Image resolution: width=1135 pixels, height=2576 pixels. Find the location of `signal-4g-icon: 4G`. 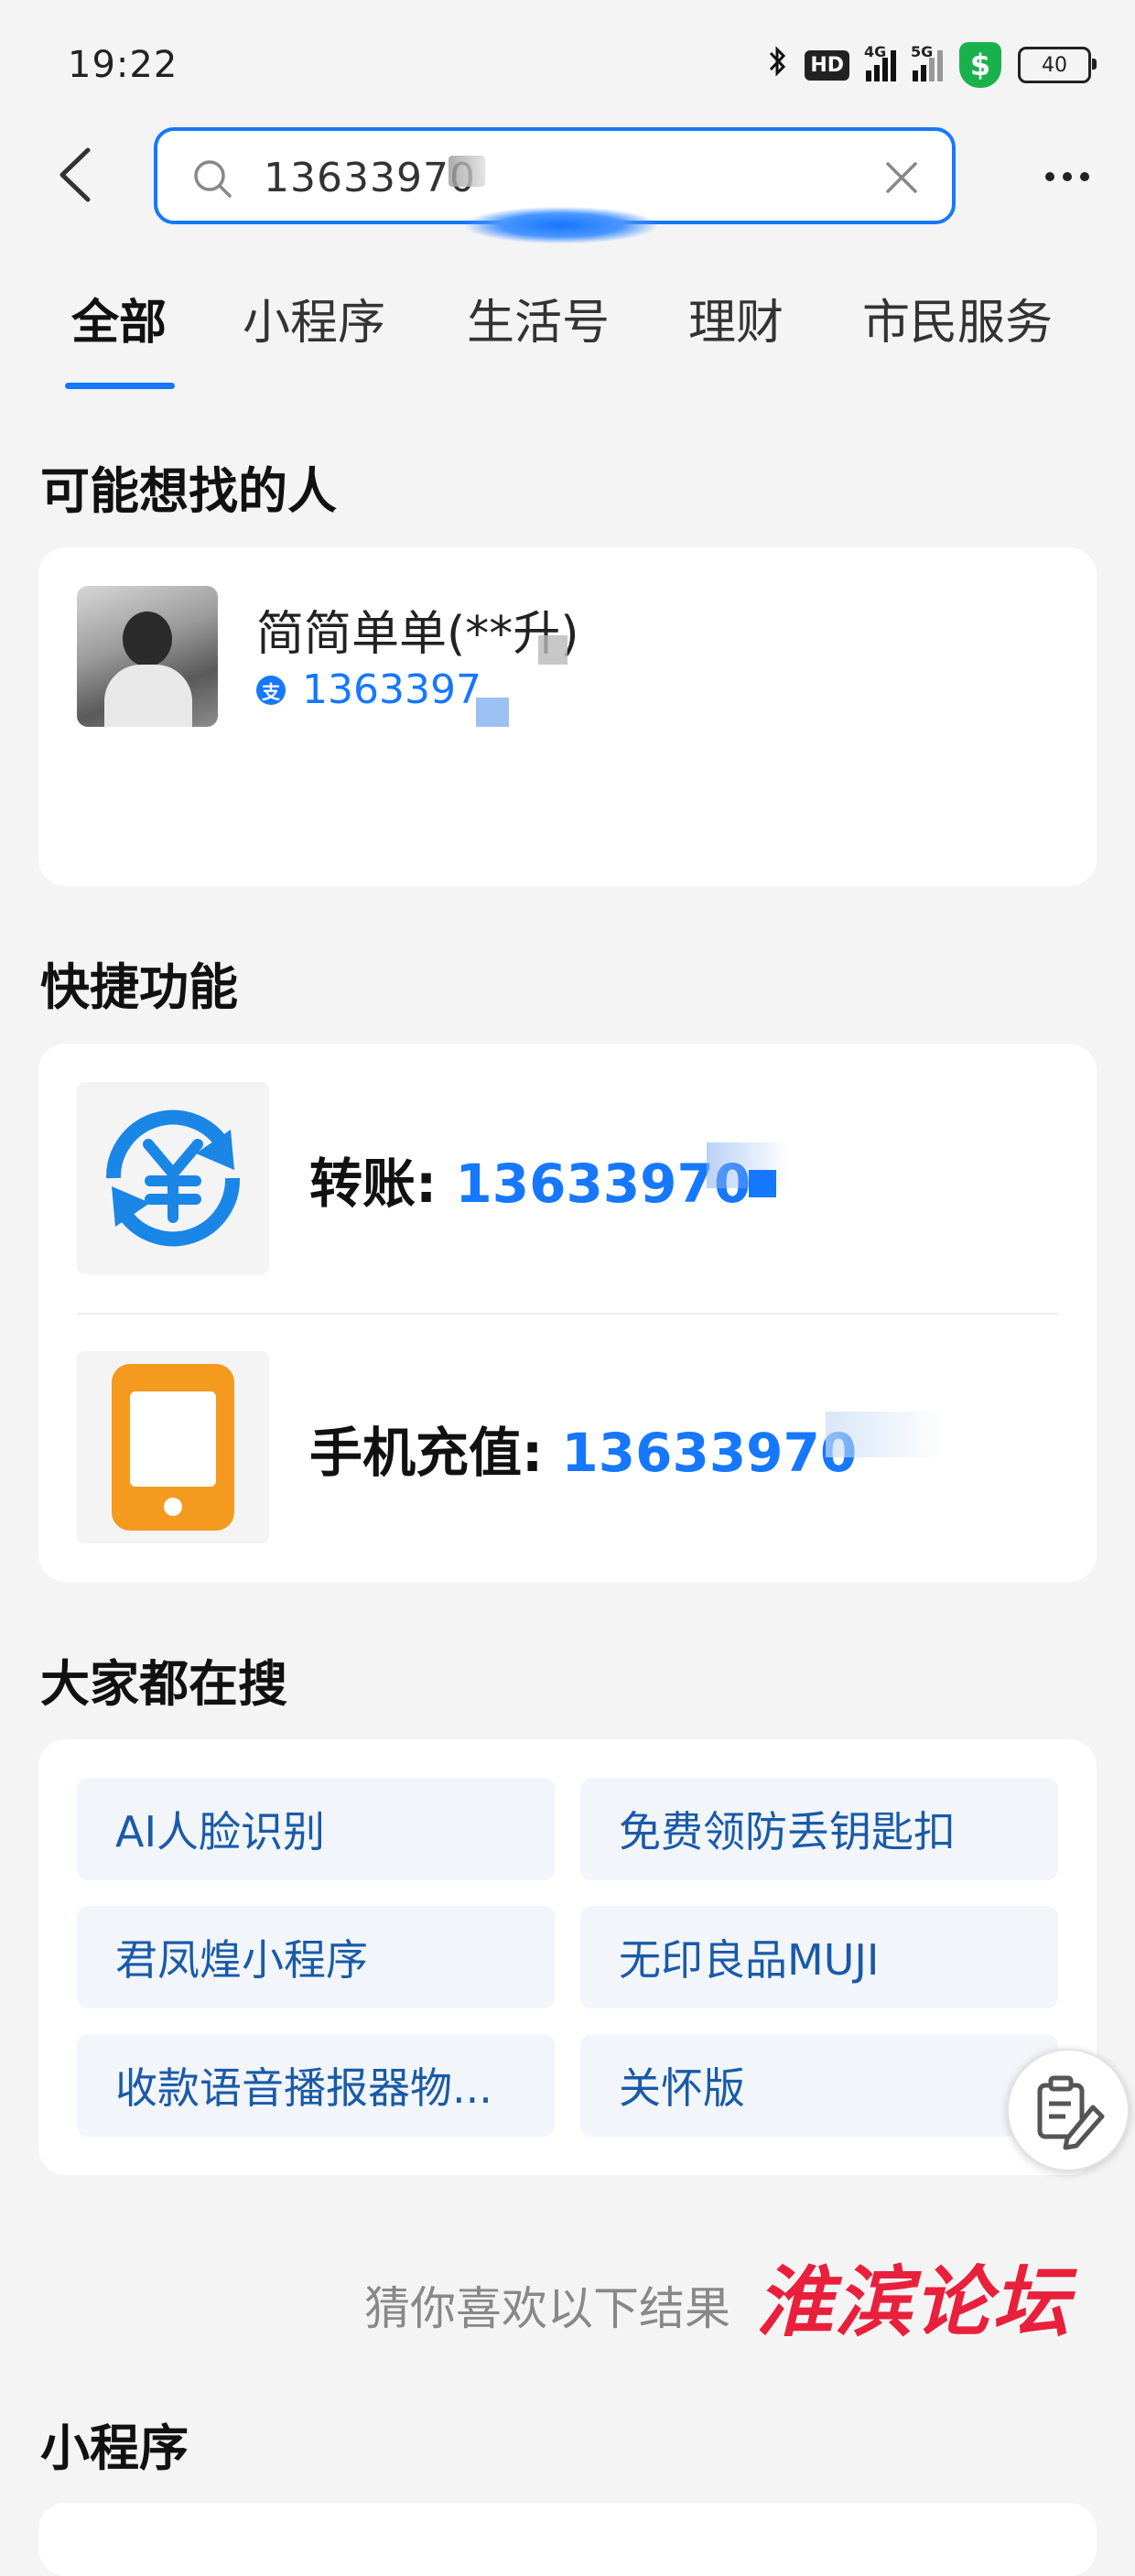

signal-4g-icon: 4G is located at coordinates (880, 62).